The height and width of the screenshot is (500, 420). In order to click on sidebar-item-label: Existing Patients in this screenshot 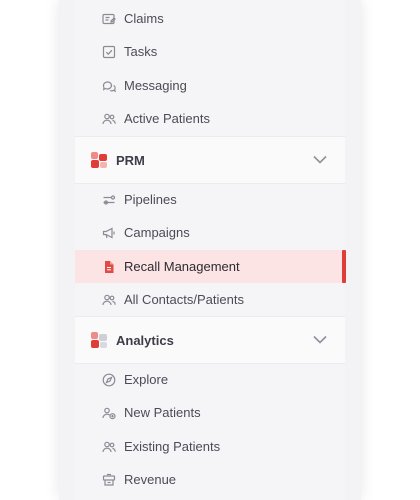, I will do `click(172, 446)`.